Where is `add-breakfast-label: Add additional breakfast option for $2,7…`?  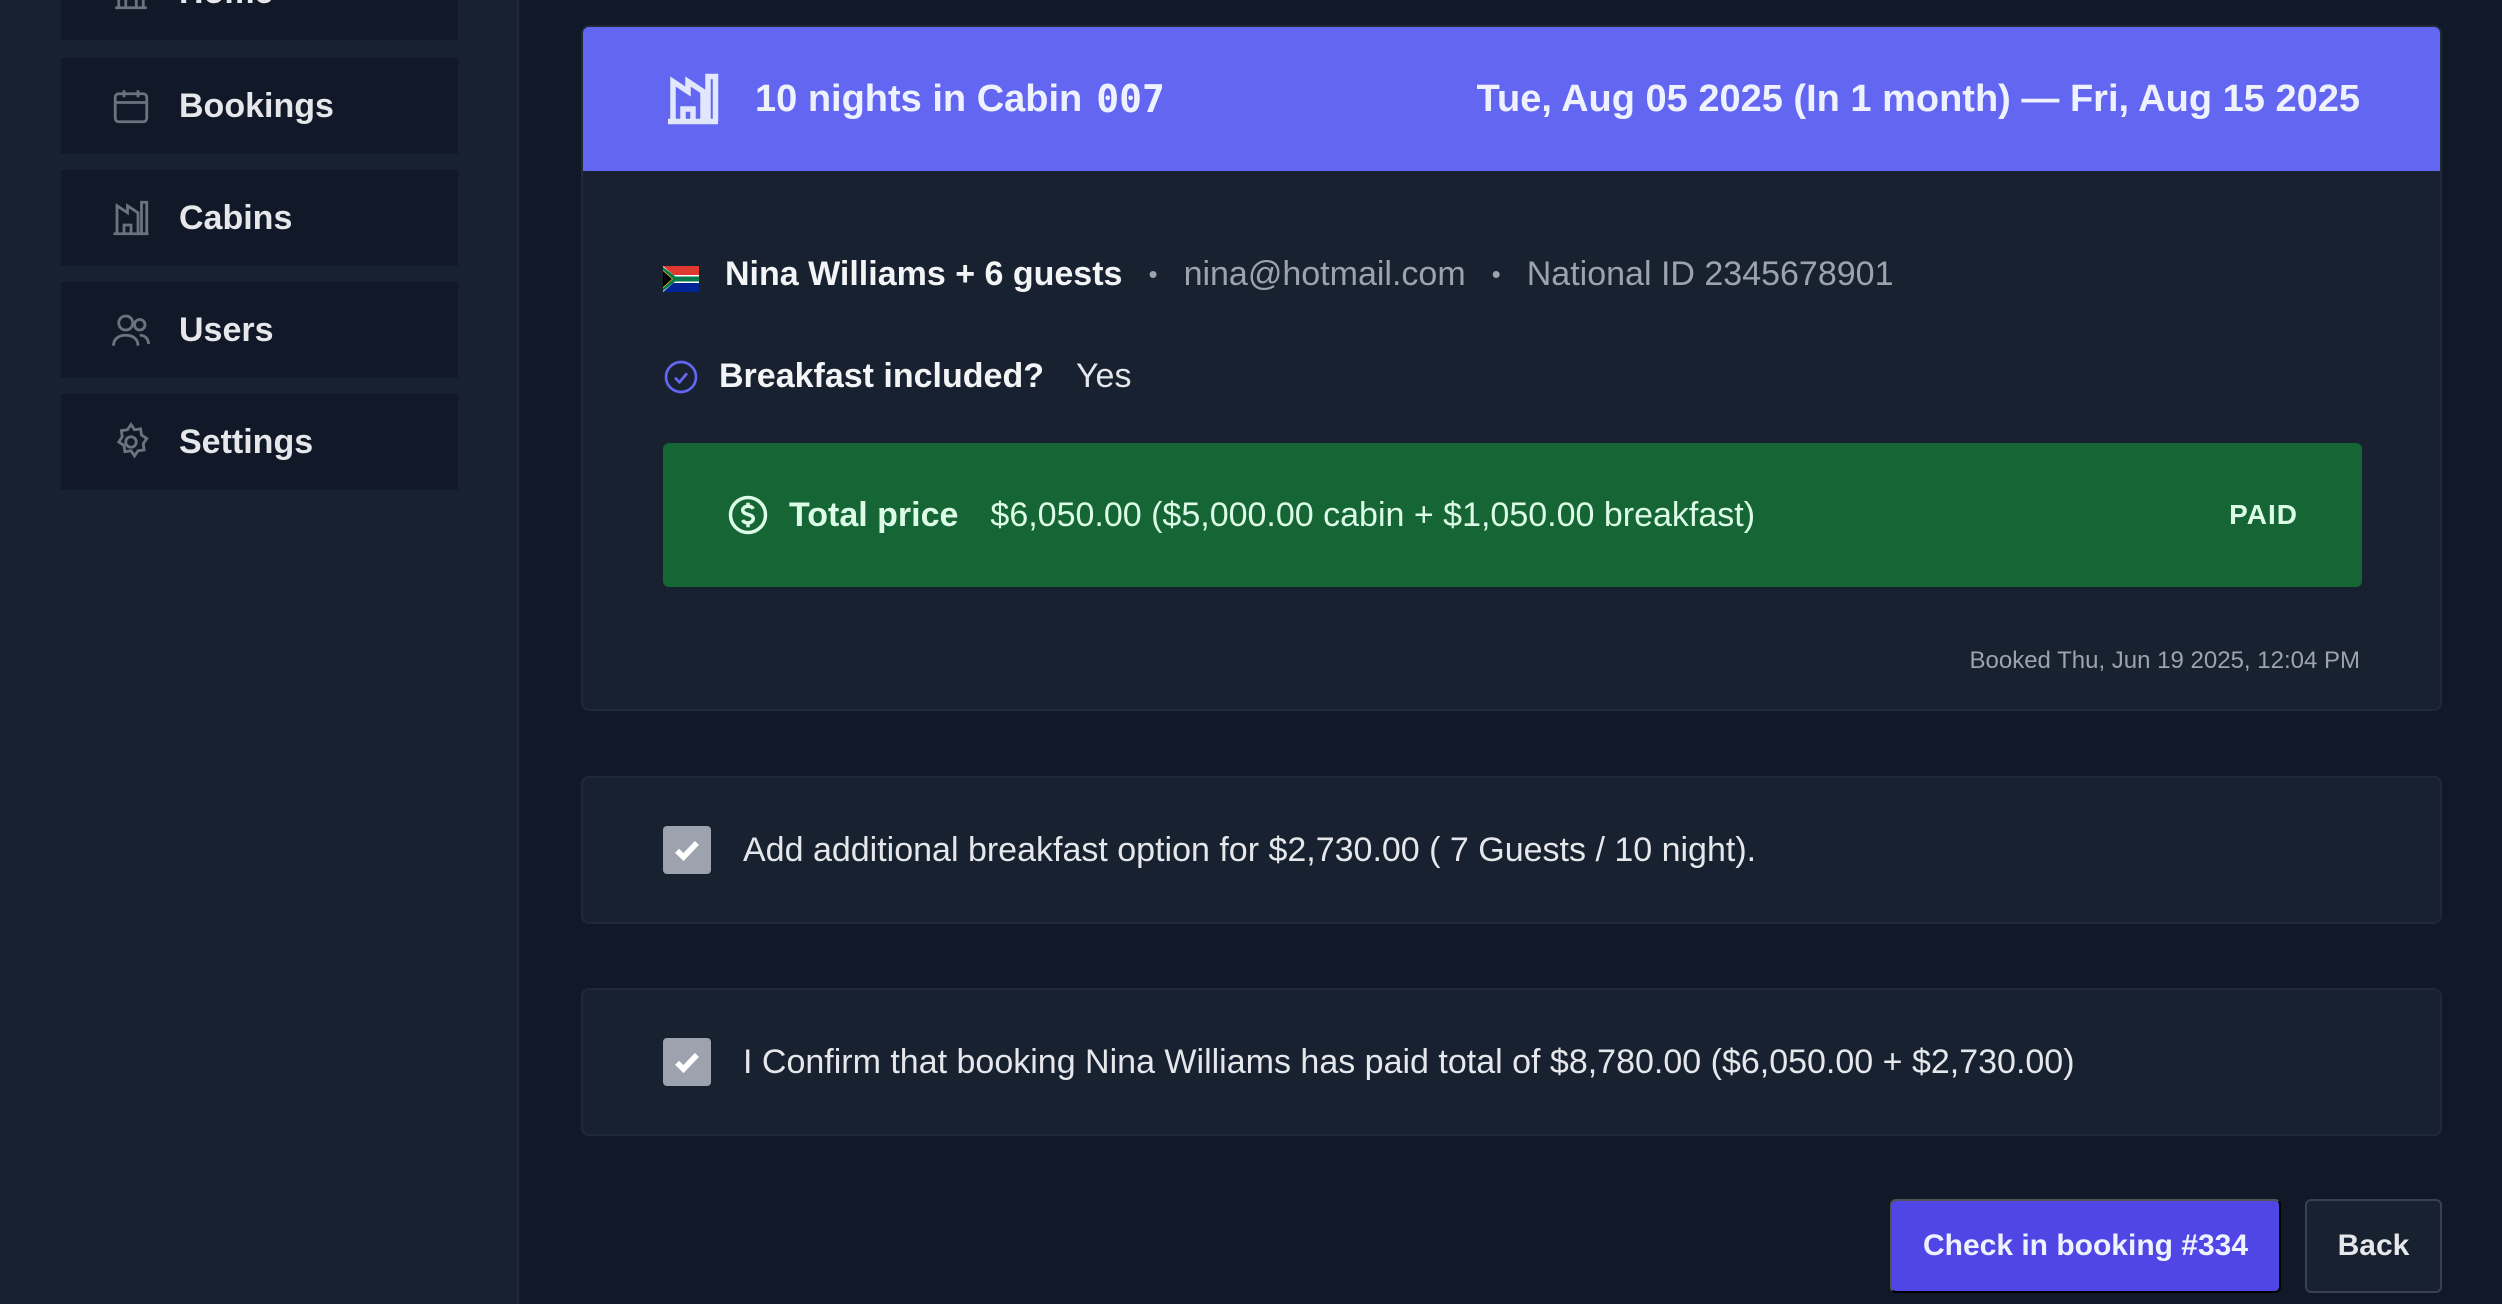
add-breakfast-label: Add additional breakfast option for $2,7… is located at coordinates (1250, 849).